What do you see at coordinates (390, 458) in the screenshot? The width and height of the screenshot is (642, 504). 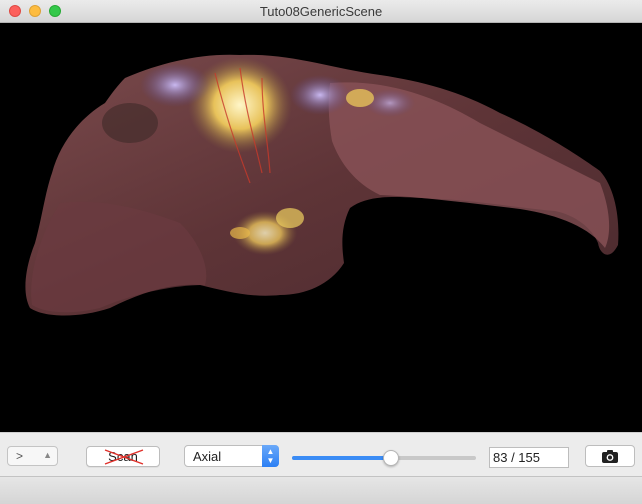 I see `slider-thumb` at bounding box center [390, 458].